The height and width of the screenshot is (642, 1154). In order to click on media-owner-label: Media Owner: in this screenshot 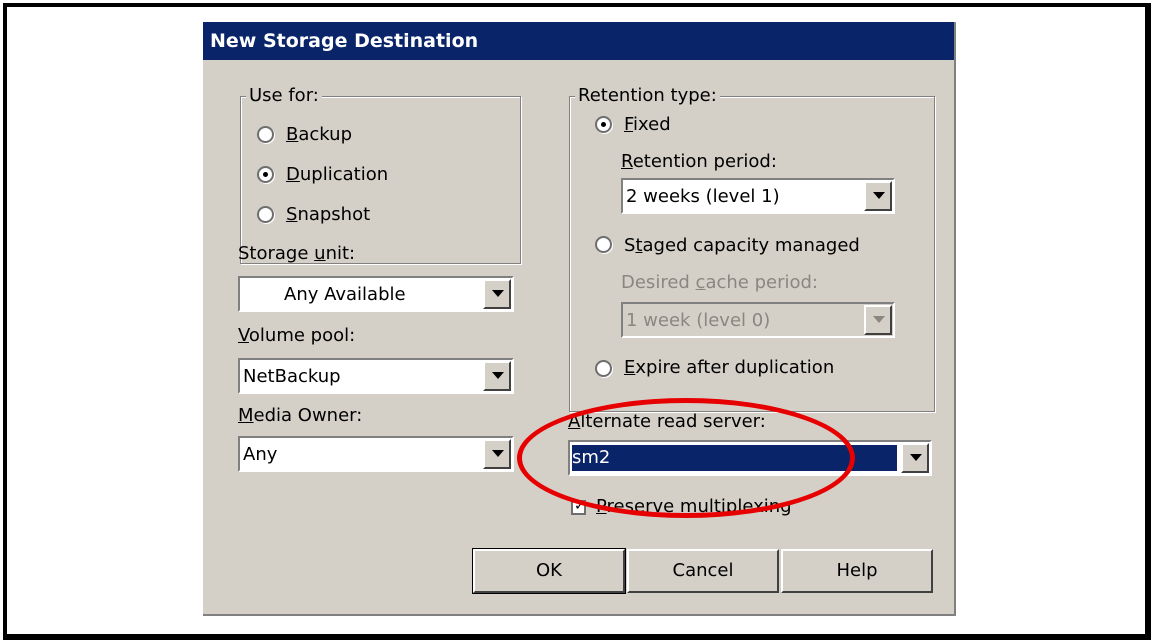, I will do `click(300, 415)`.